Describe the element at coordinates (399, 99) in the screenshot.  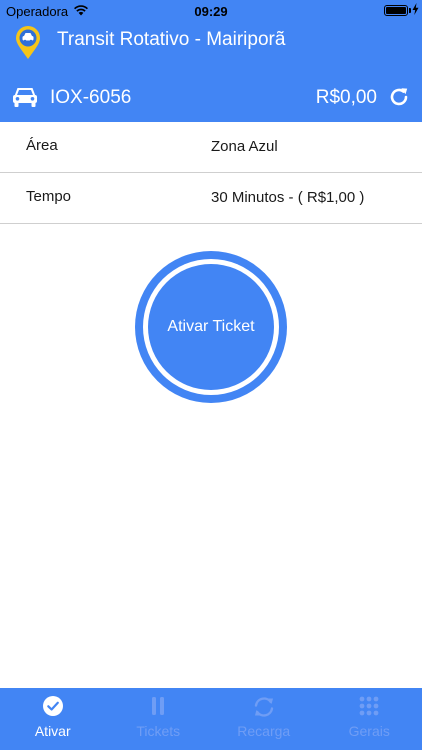
I see `refresh-balance-icon` at that location.